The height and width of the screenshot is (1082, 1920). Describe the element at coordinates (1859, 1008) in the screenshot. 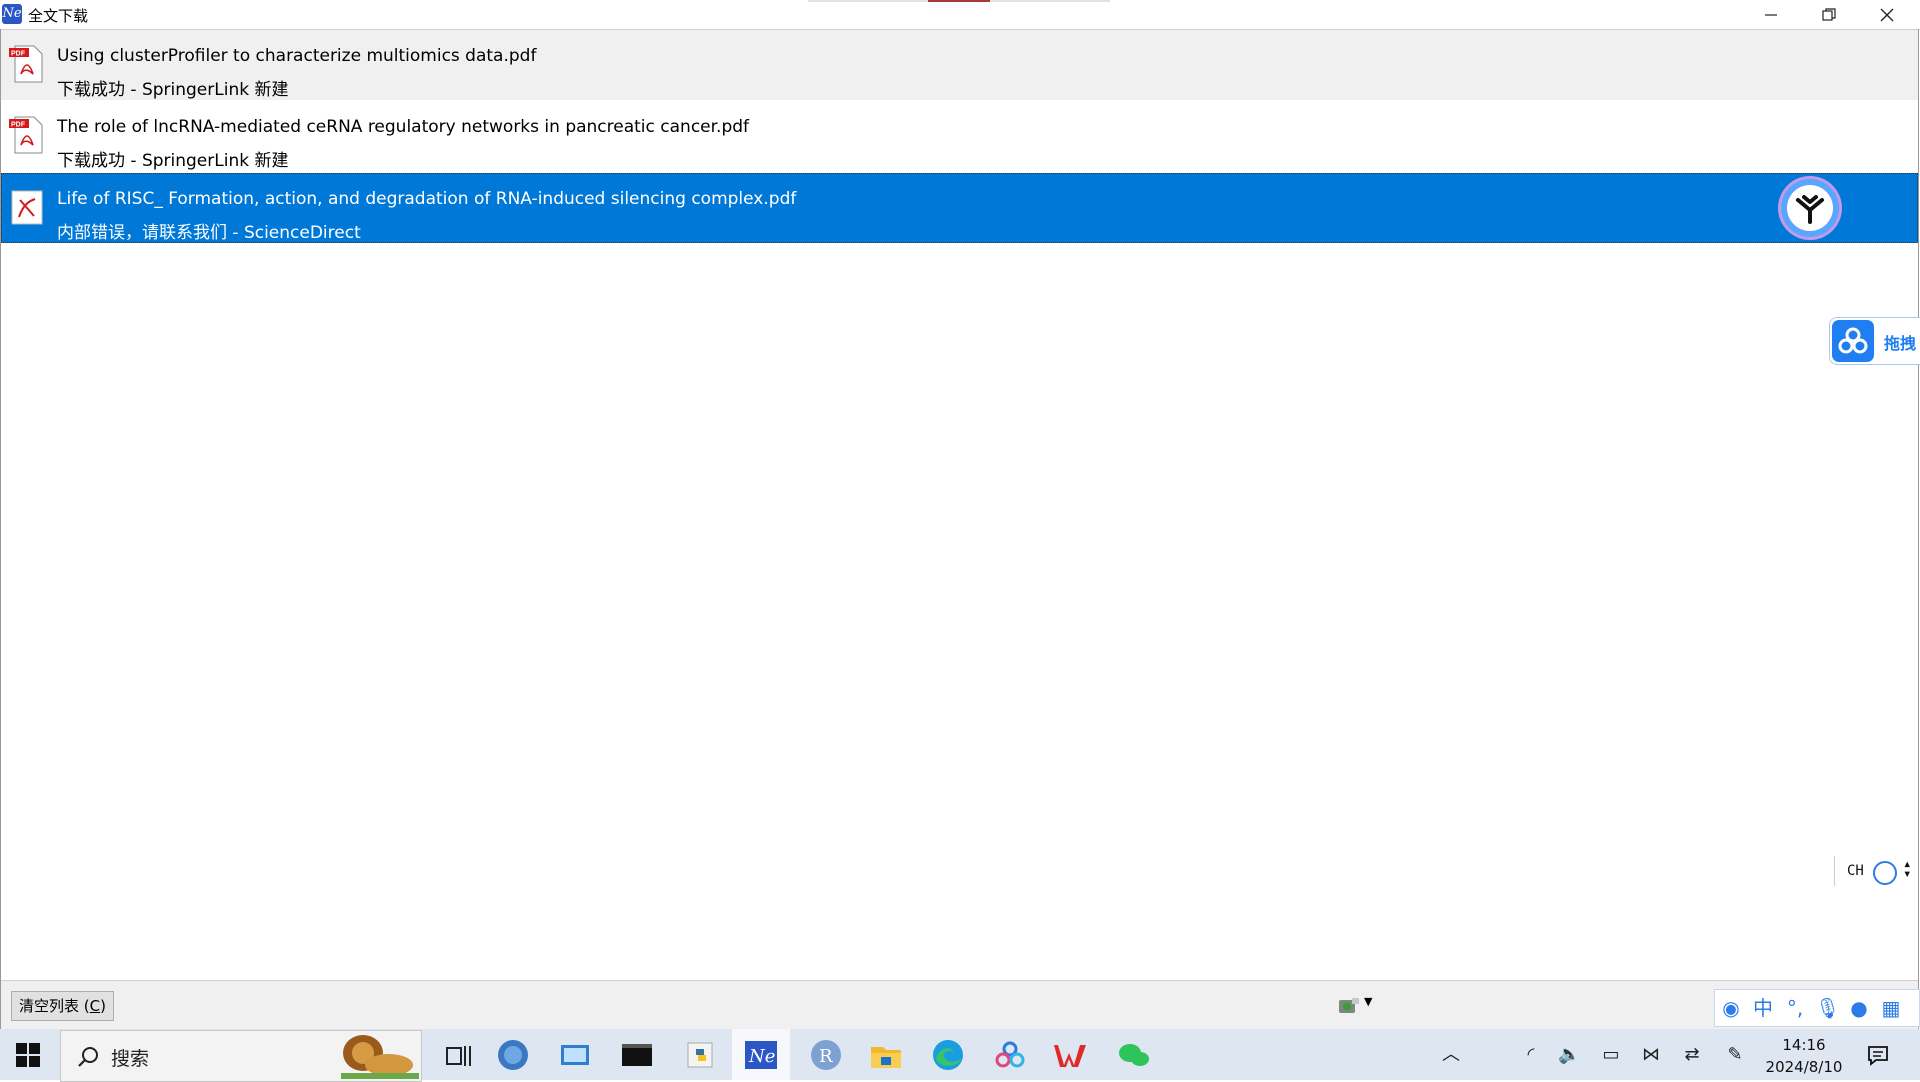

I see `user-icon: ●` at that location.